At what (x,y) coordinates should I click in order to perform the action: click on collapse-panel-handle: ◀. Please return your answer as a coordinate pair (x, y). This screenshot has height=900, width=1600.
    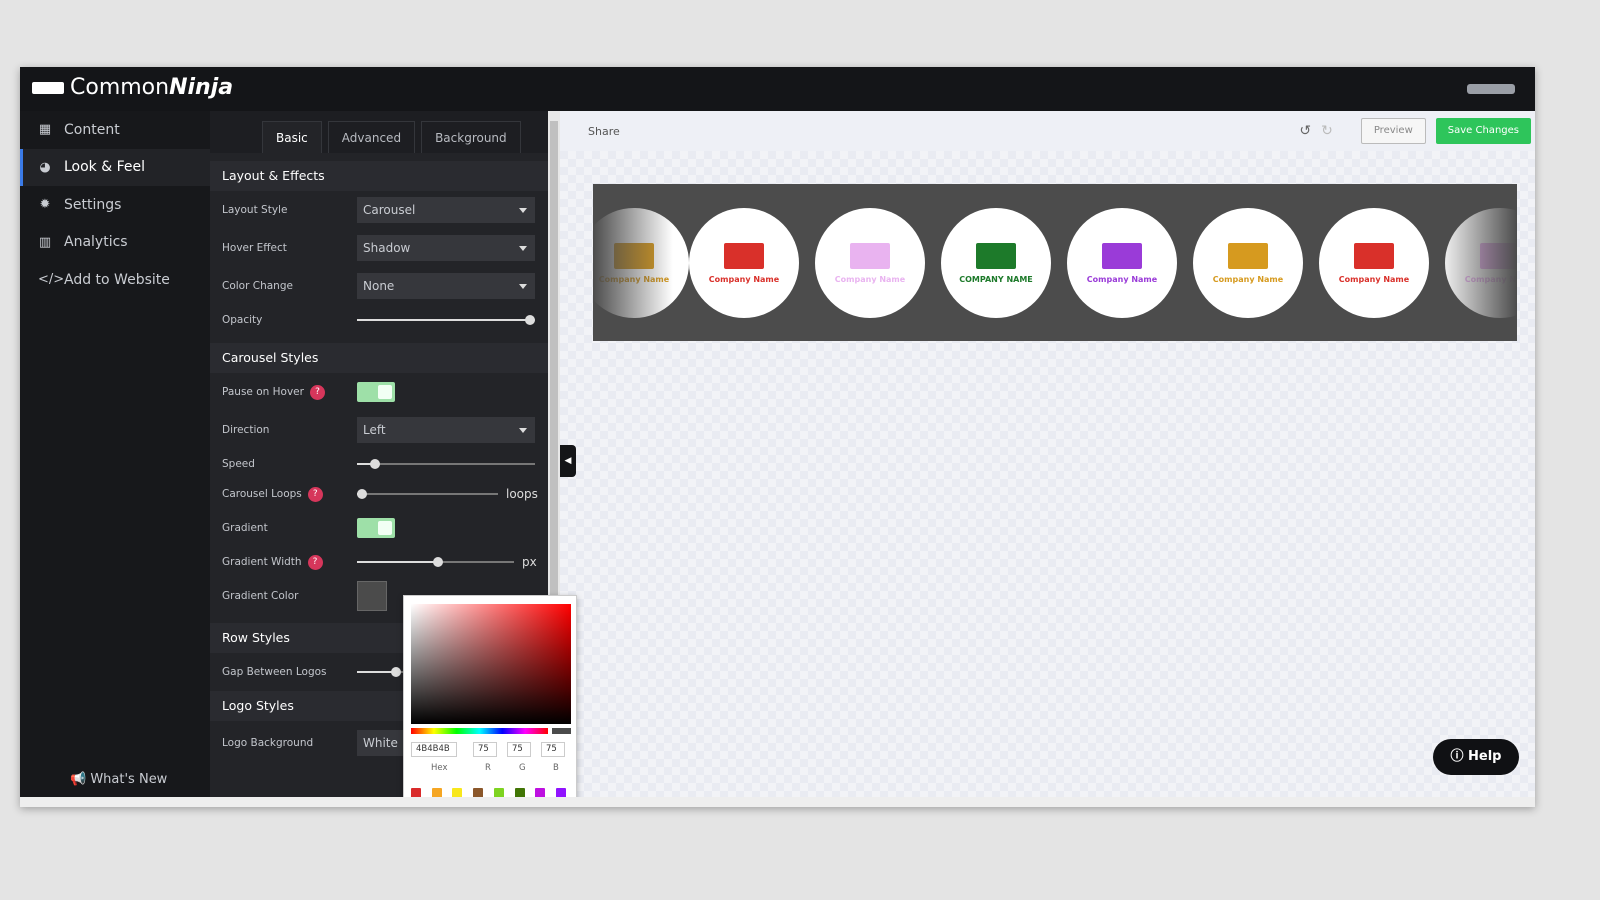
    Looking at the image, I should click on (568, 461).